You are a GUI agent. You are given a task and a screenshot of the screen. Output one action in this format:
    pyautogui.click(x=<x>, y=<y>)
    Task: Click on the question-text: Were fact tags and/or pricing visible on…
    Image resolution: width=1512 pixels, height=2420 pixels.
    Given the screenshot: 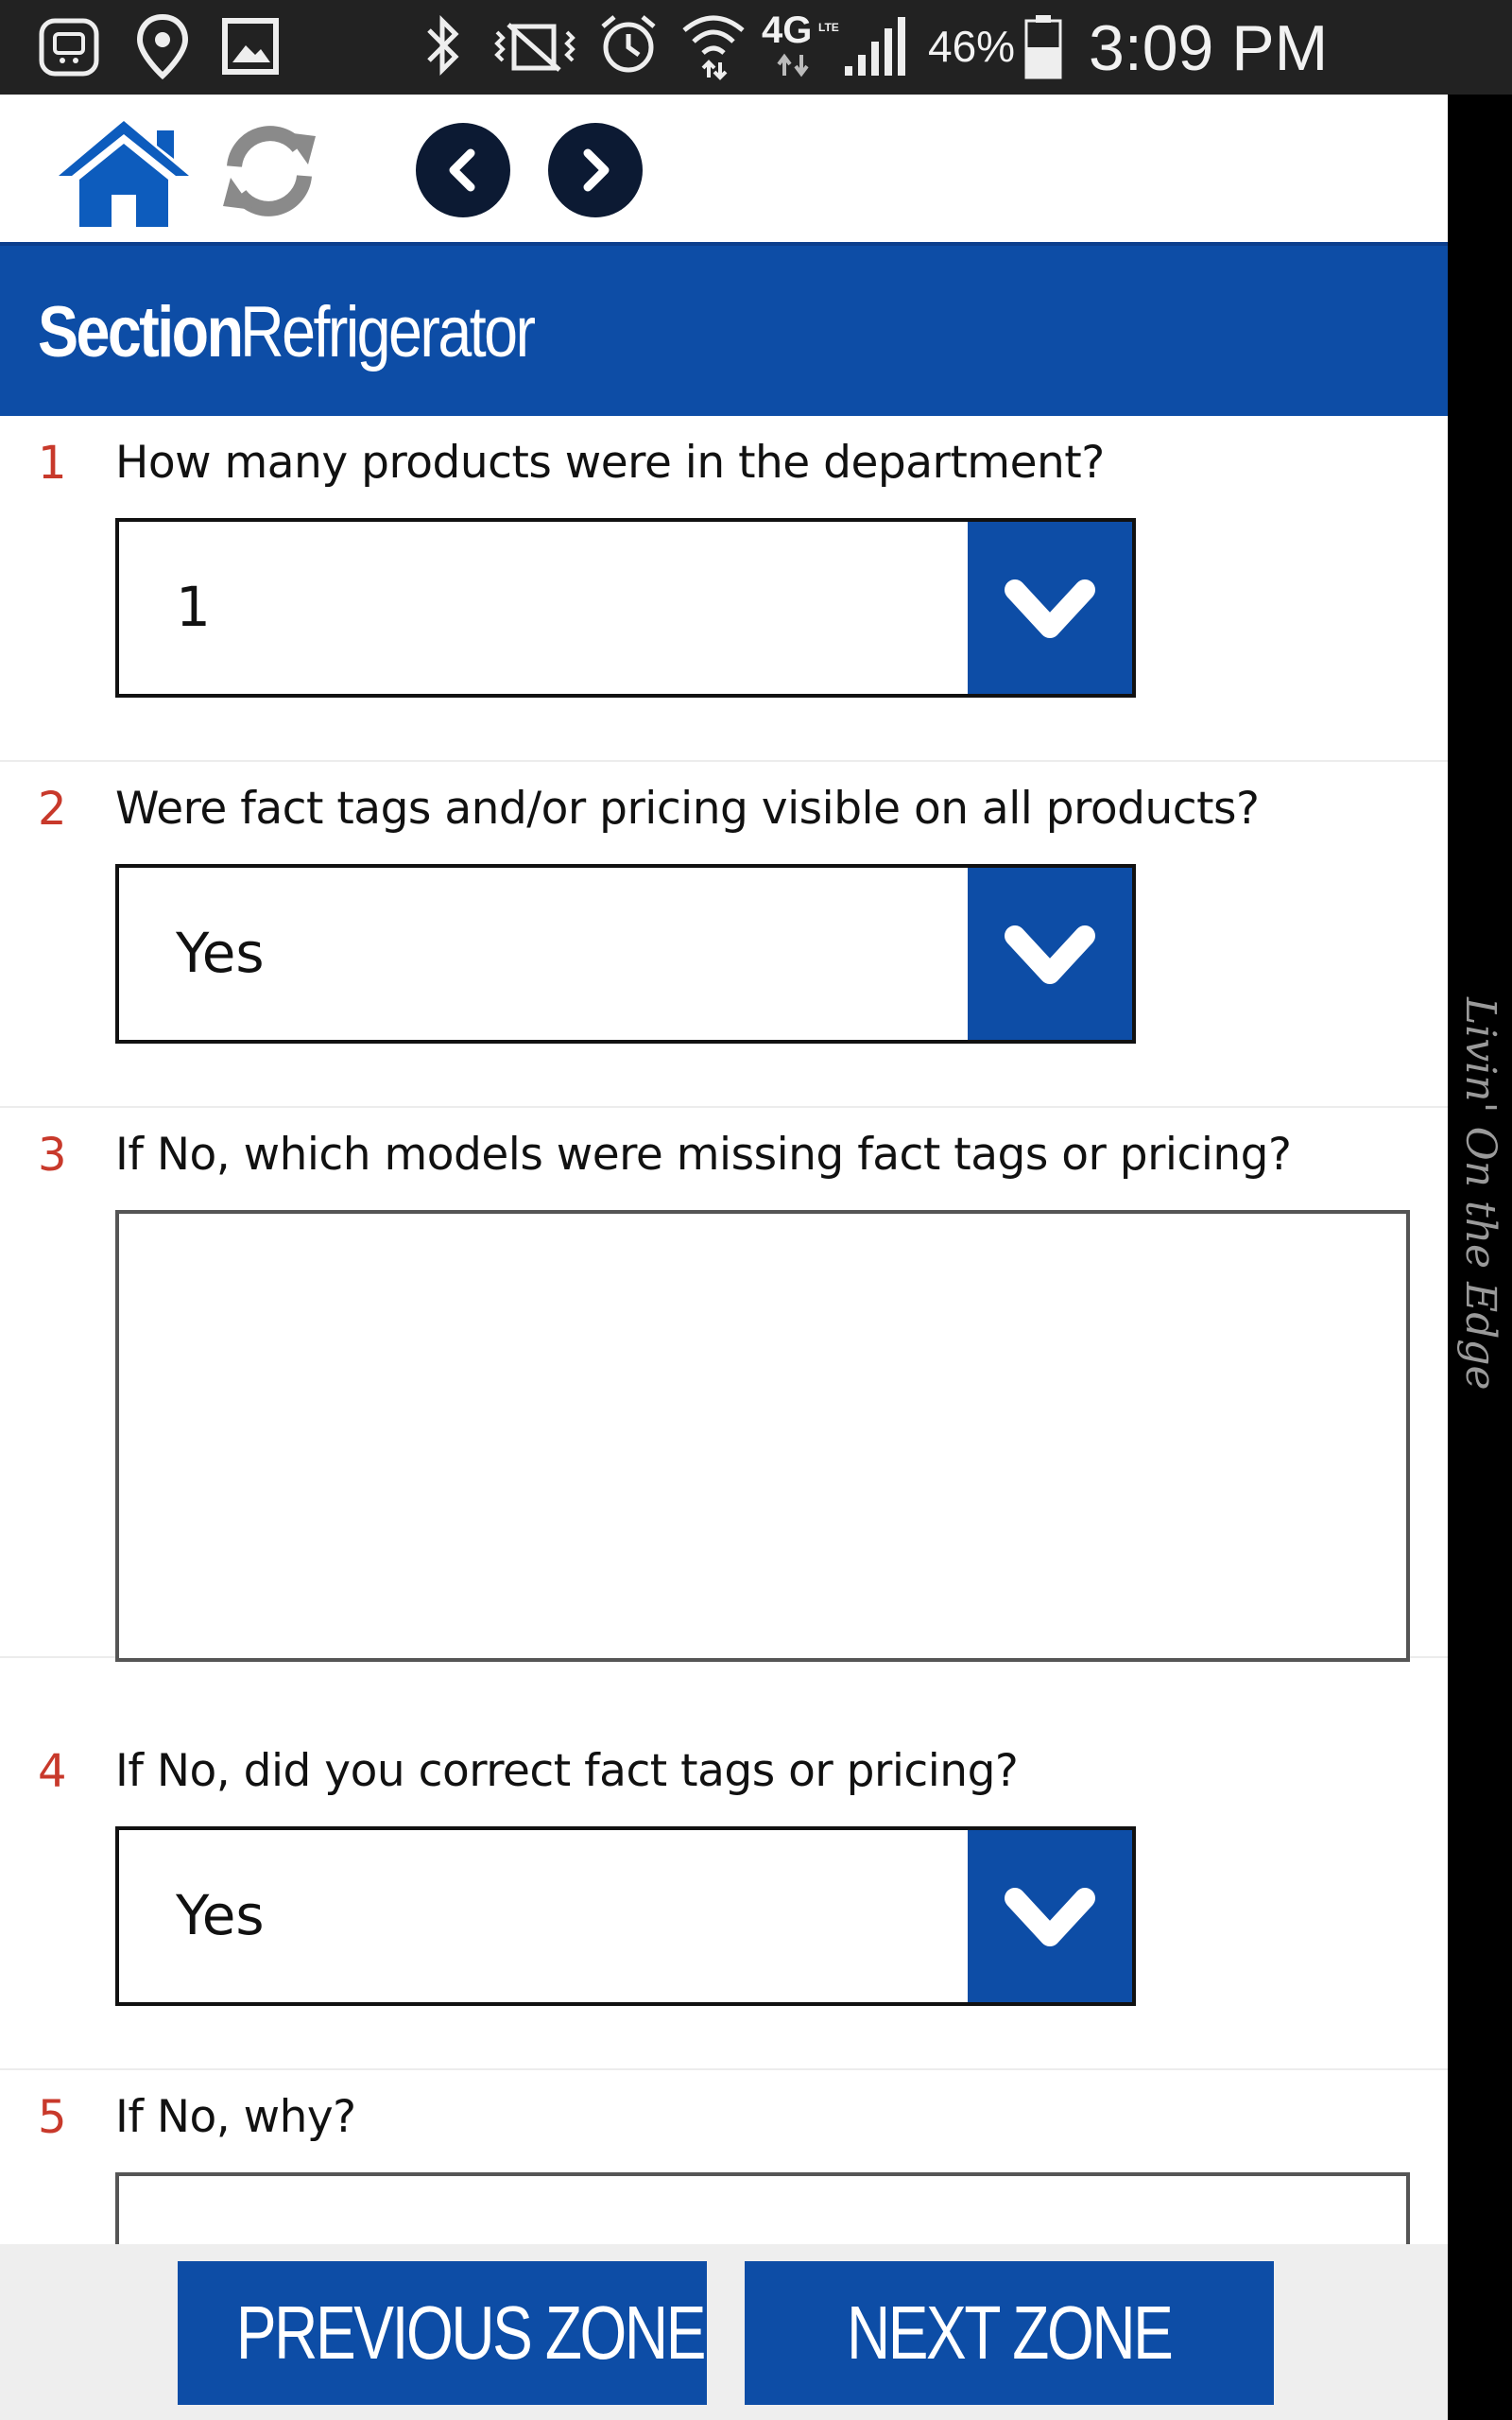 What is the action you would take?
    pyautogui.click(x=687, y=809)
    